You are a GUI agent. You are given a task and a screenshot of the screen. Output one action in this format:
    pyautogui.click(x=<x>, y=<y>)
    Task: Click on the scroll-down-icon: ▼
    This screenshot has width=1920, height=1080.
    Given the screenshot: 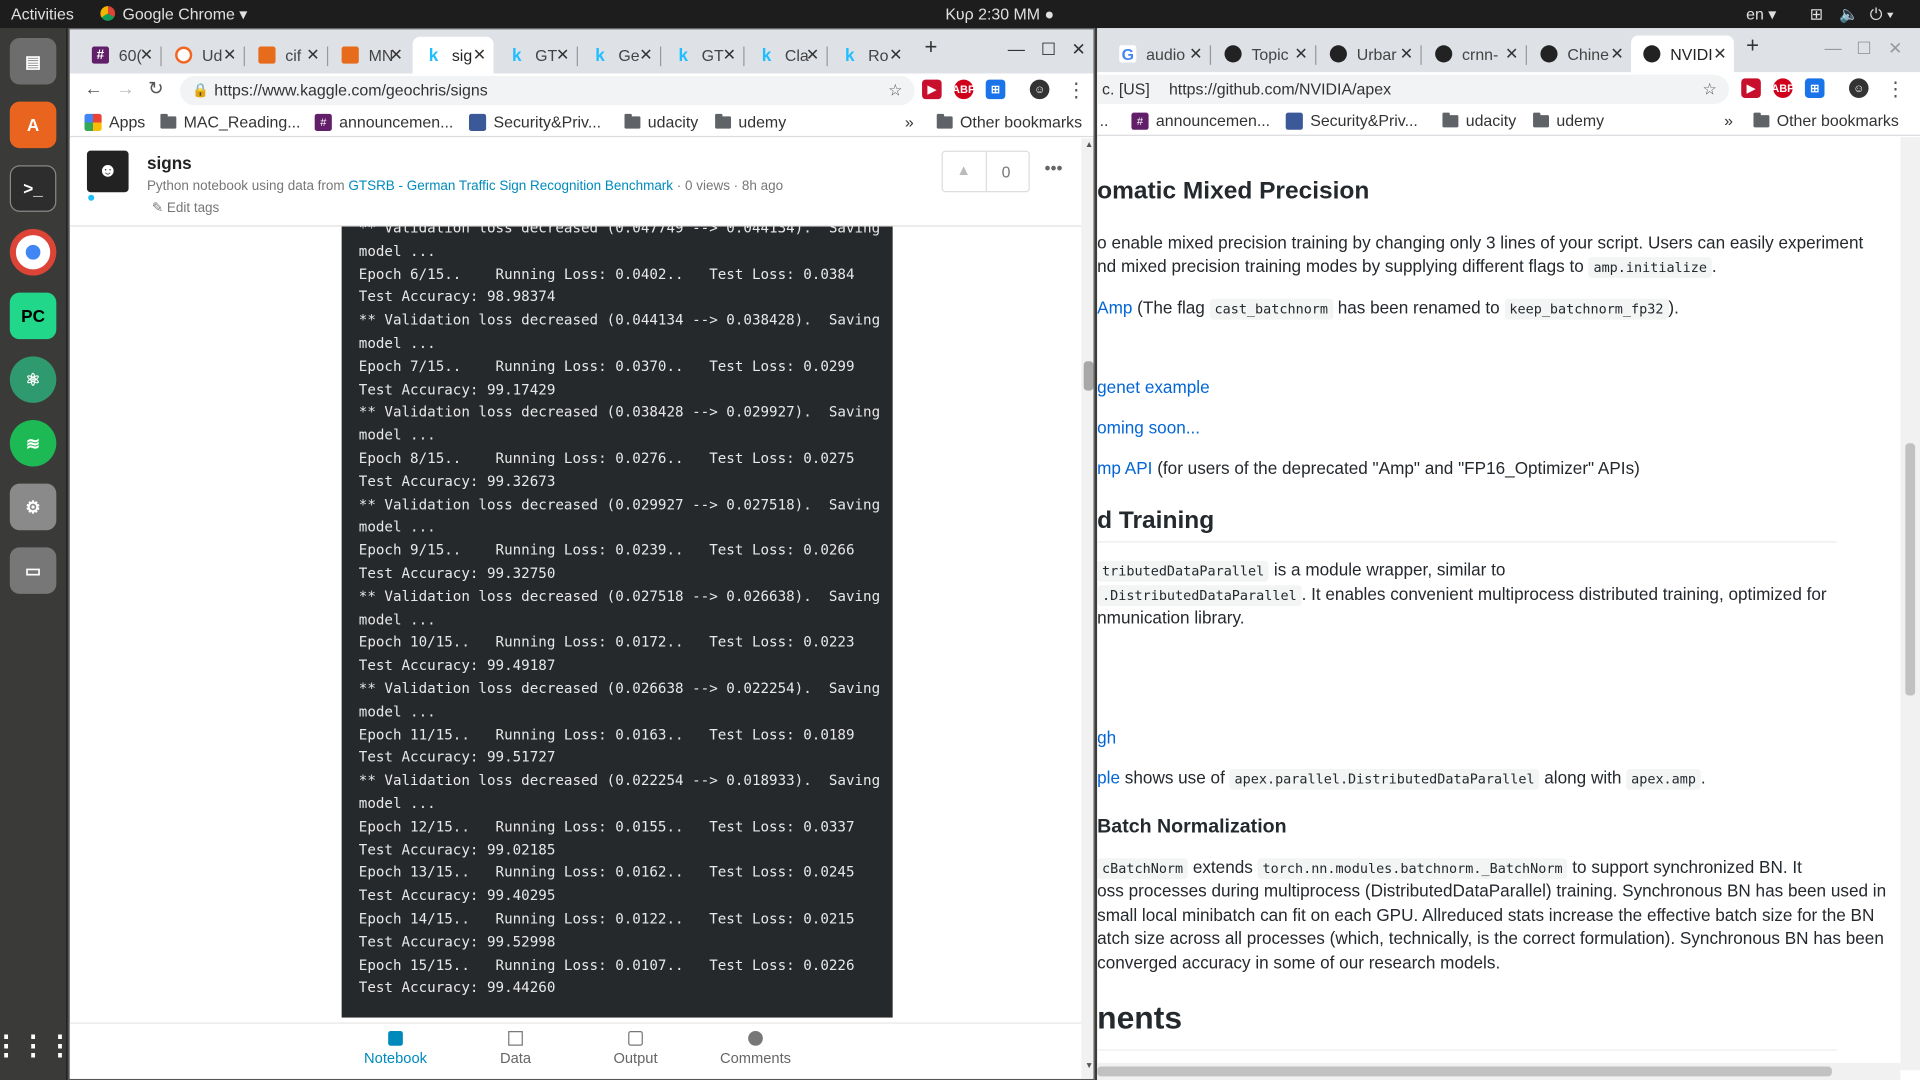 What is the action you would take?
    pyautogui.click(x=1089, y=1066)
    